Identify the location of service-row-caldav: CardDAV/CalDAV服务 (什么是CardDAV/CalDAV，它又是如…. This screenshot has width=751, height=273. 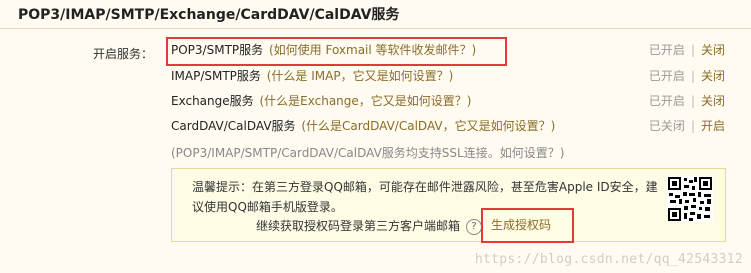
(363, 126).